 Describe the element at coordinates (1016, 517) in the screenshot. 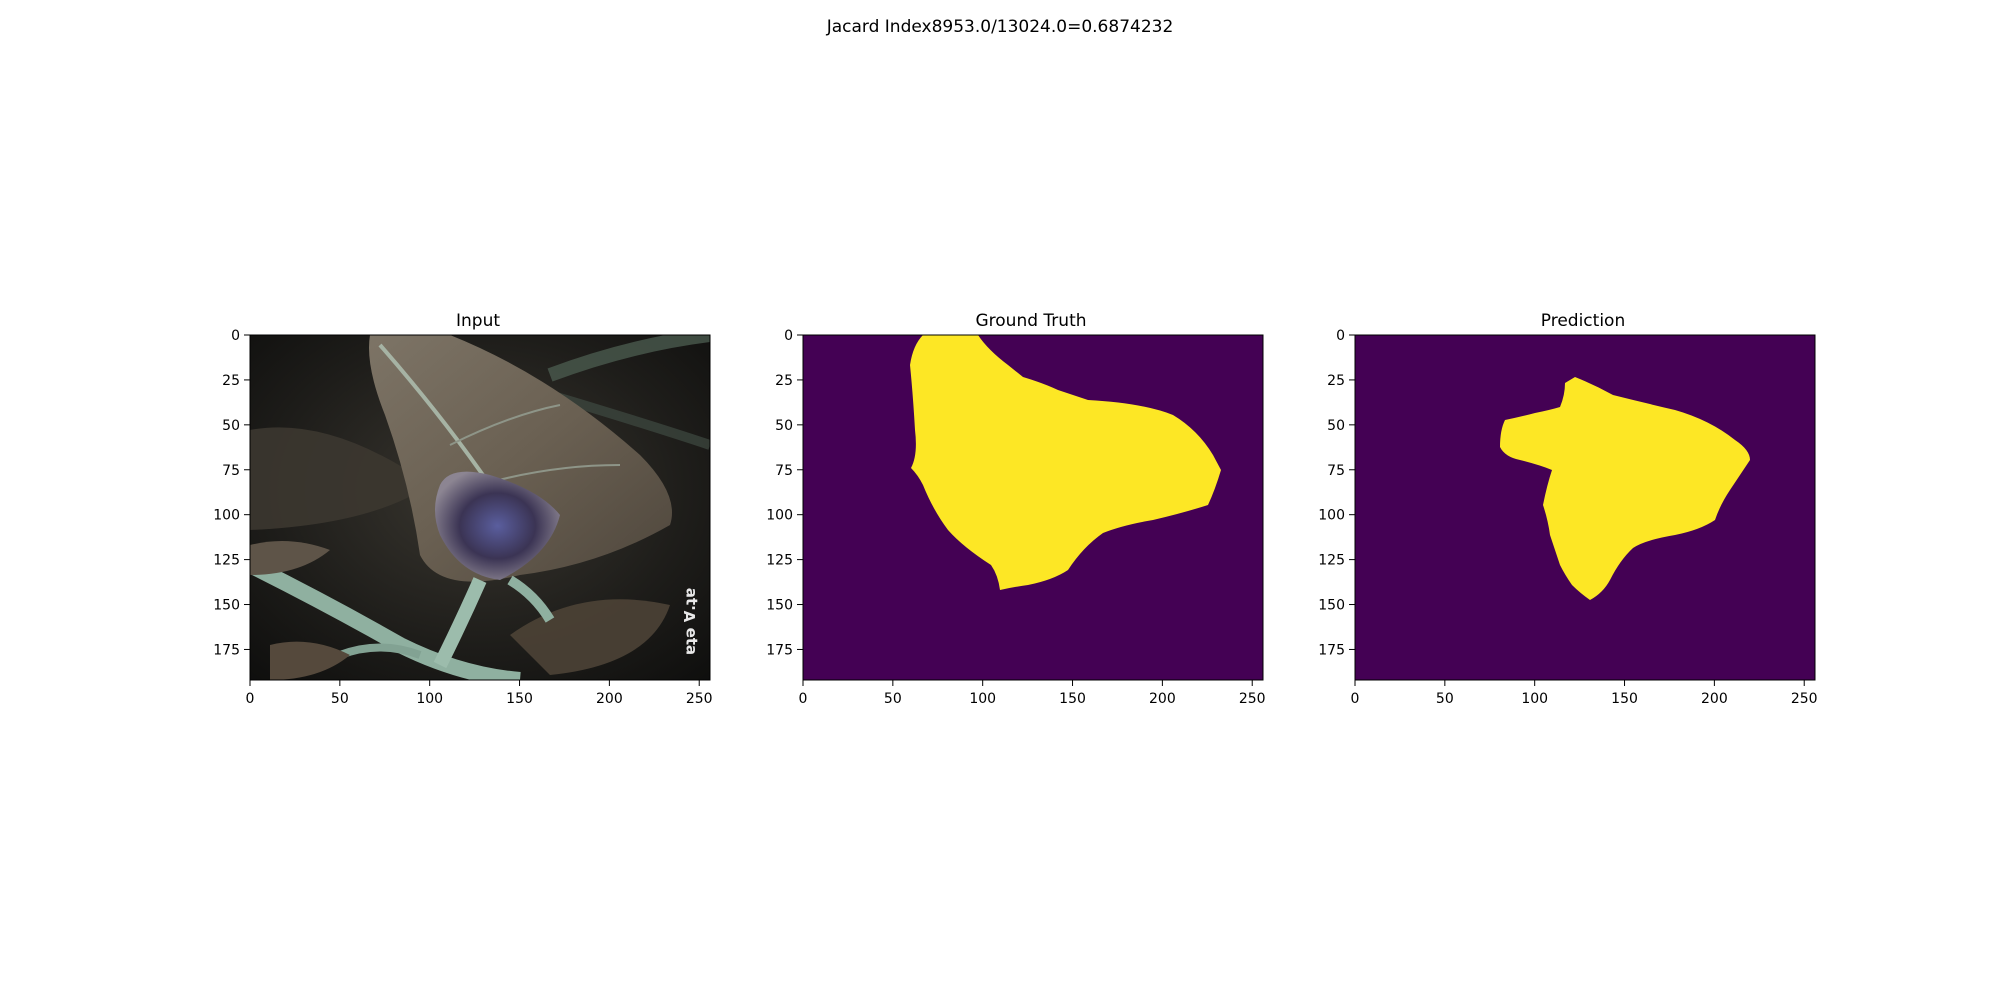

I see `panel-ground-truth: 0 50 100 150 200 250 0 25 50 75 100 125 150 175` at that location.